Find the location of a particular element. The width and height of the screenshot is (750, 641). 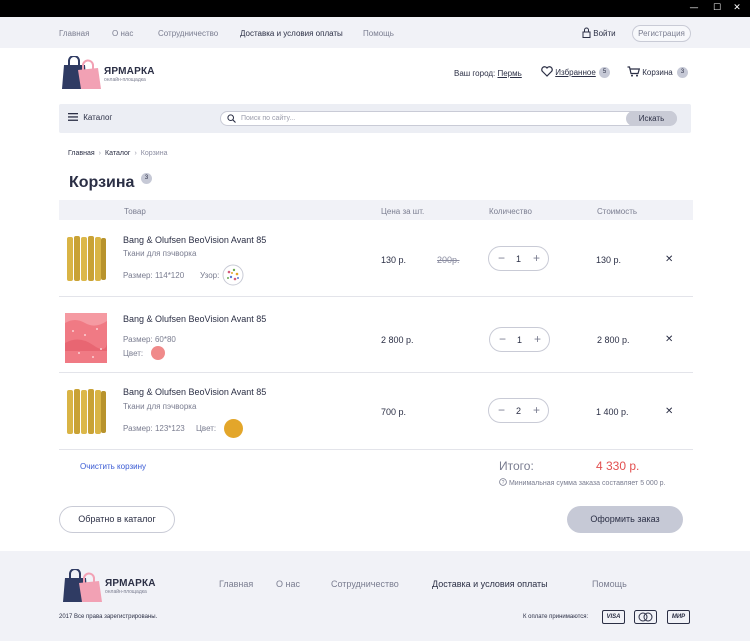

footer-nav-help: Помощь is located at coordinates (609, 584).